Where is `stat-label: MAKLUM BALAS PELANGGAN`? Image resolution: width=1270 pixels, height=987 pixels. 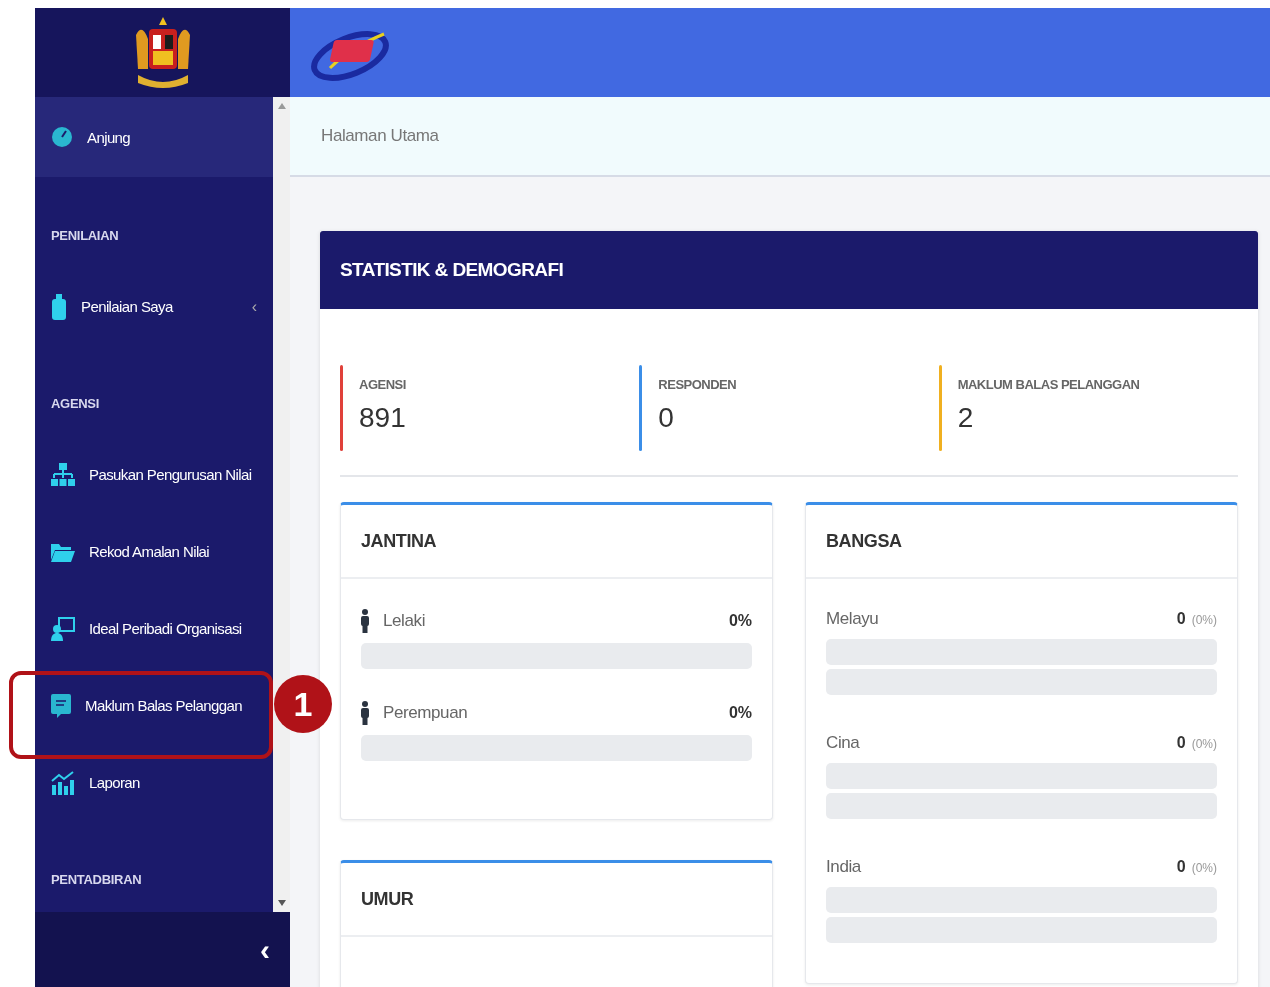 stat-label: MAKLUM BALAS PELANGGAN is located at coordinates (1048, 384).